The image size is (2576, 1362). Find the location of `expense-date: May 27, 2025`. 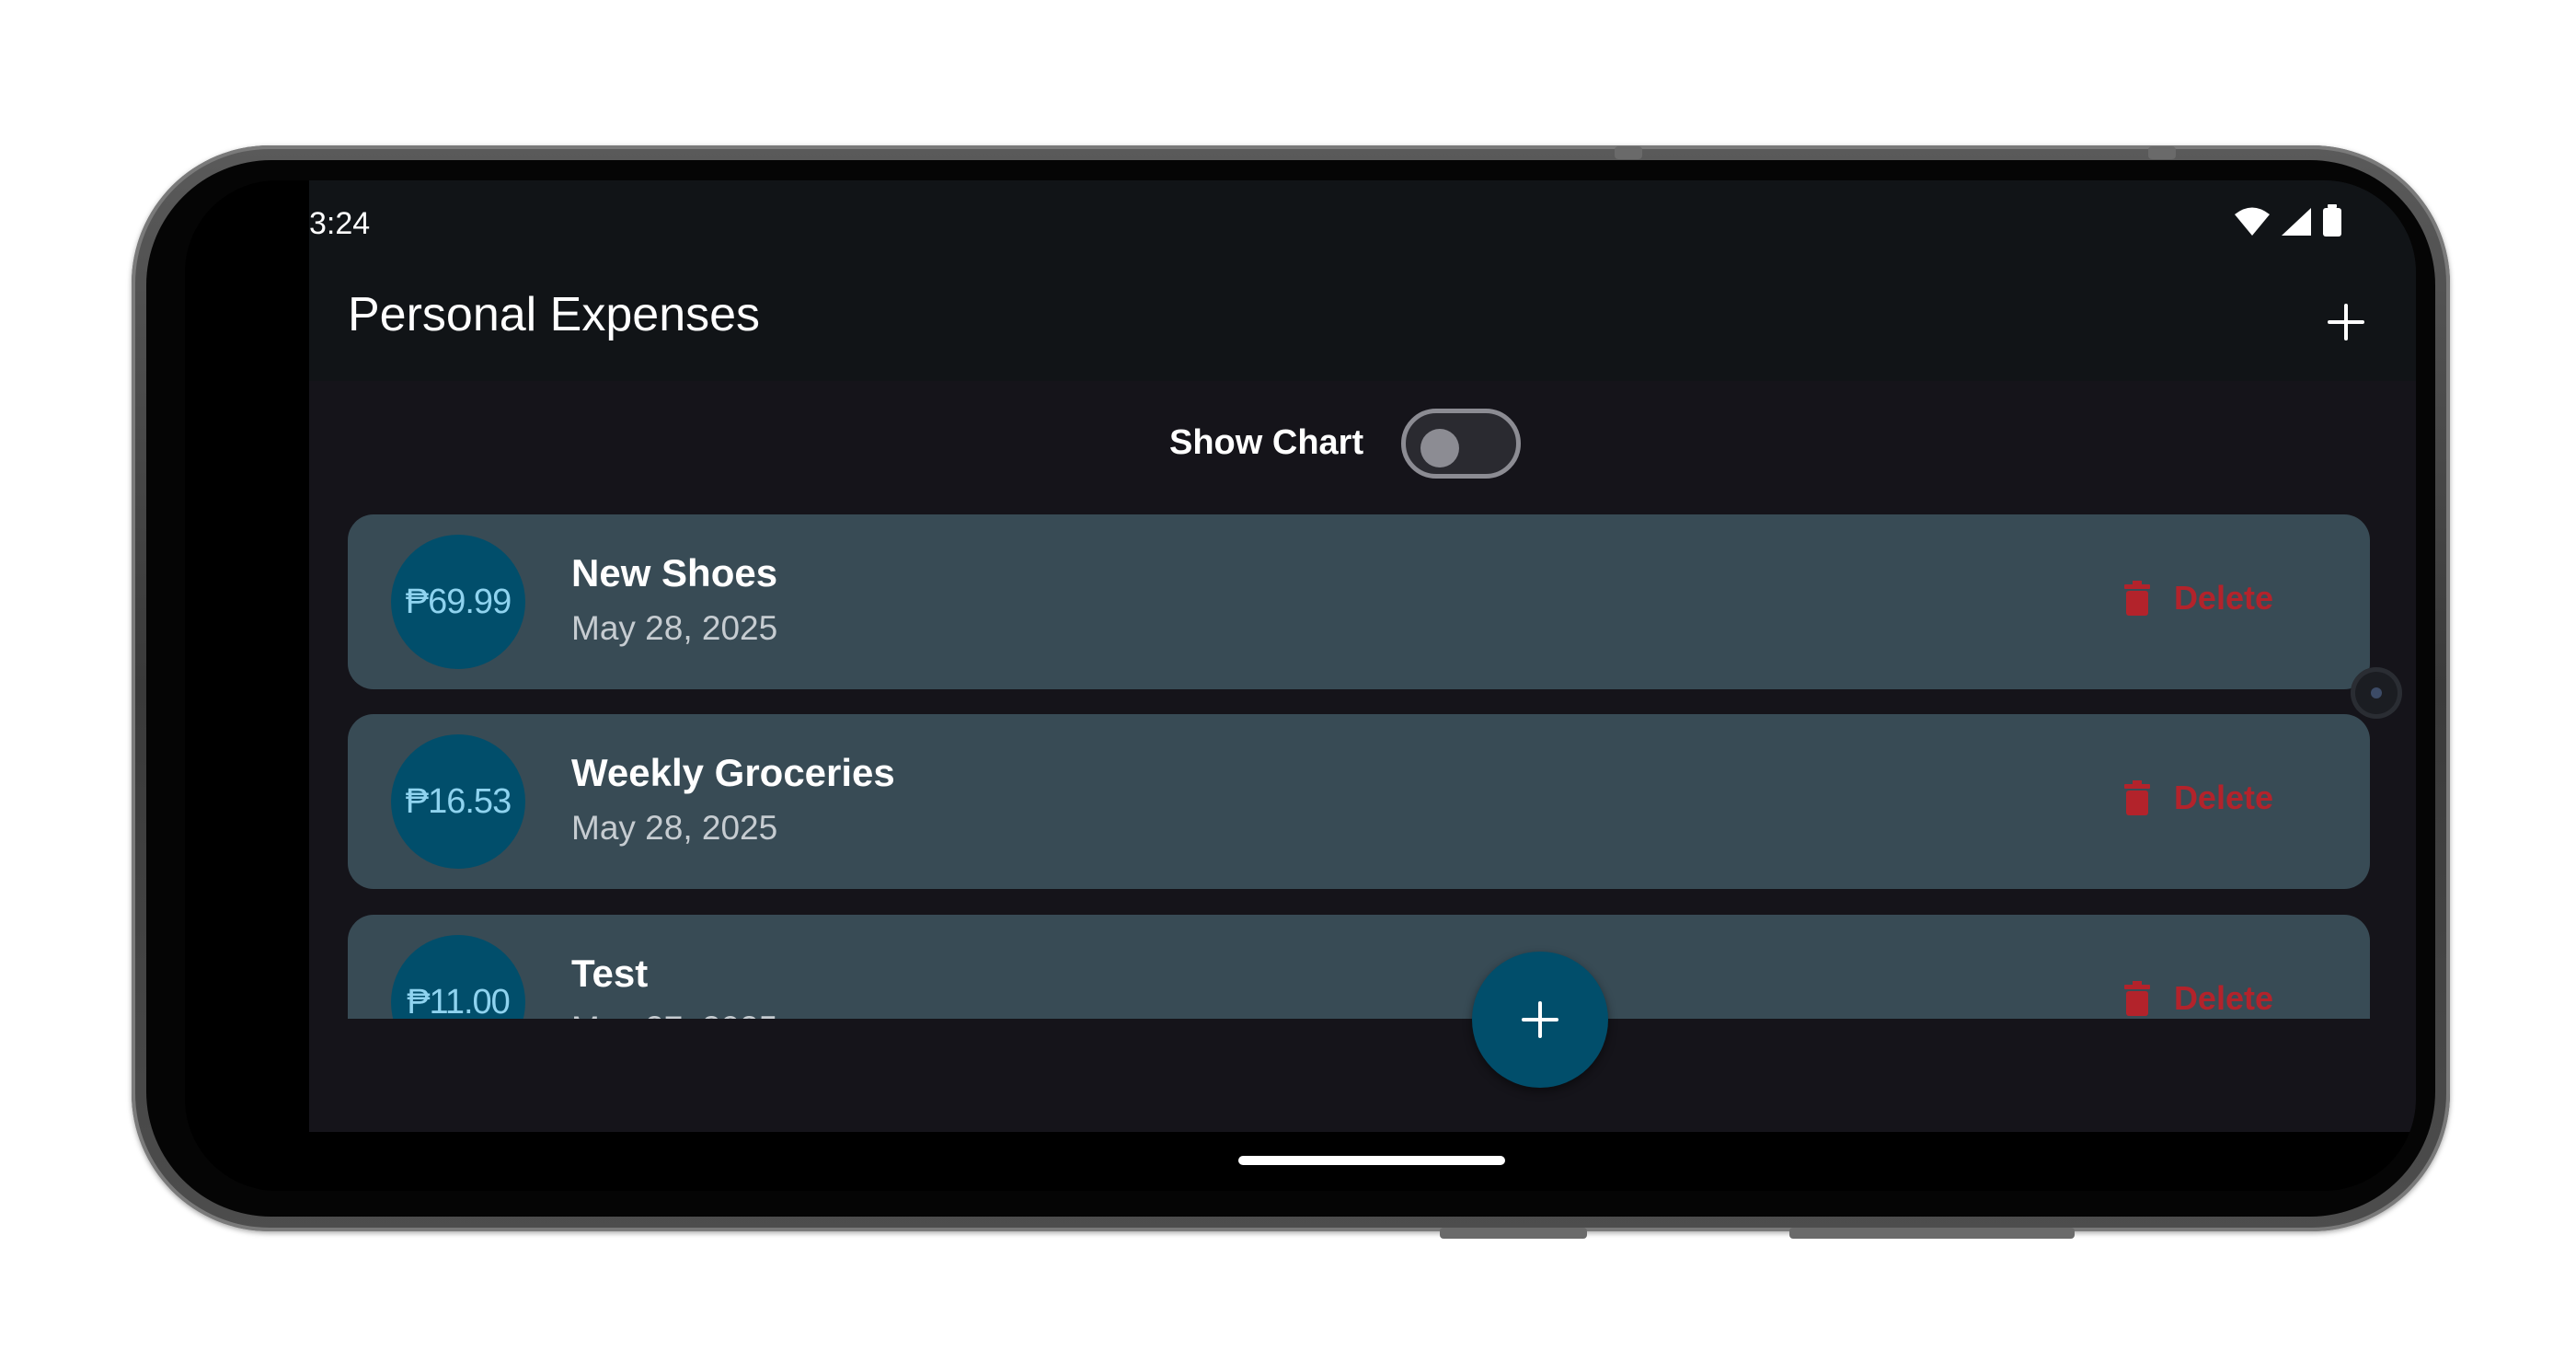

expense-date: May 27, 2025 is located at coordinates (674, 1015).